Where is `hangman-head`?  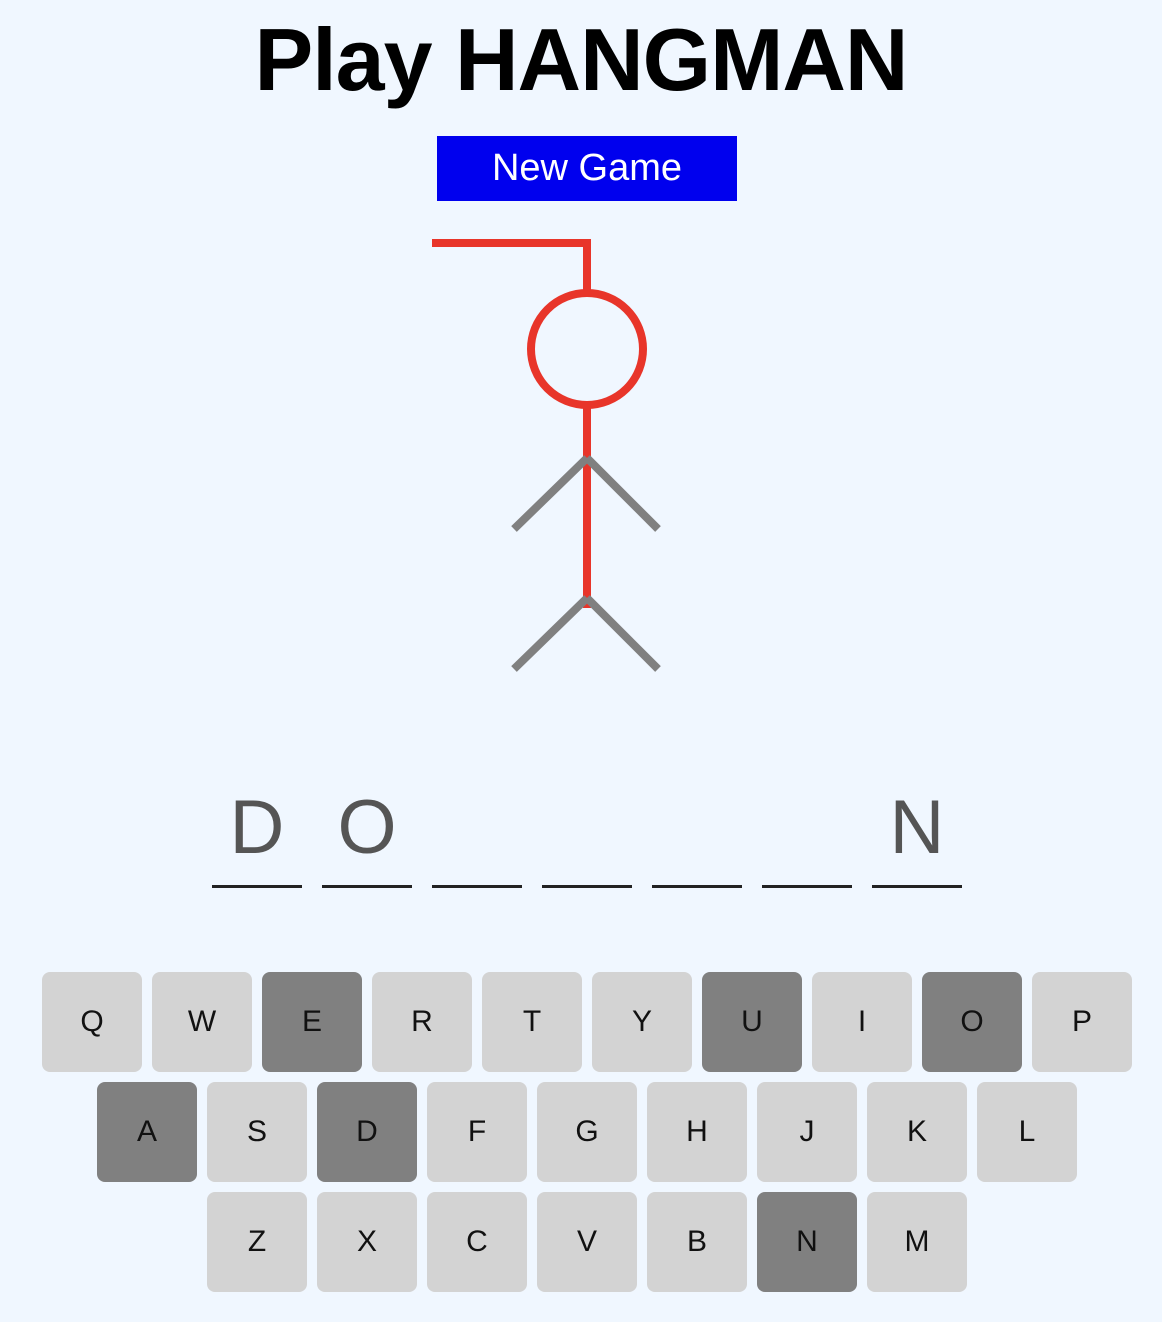
hangman-head is located at coordinates (587, 349).